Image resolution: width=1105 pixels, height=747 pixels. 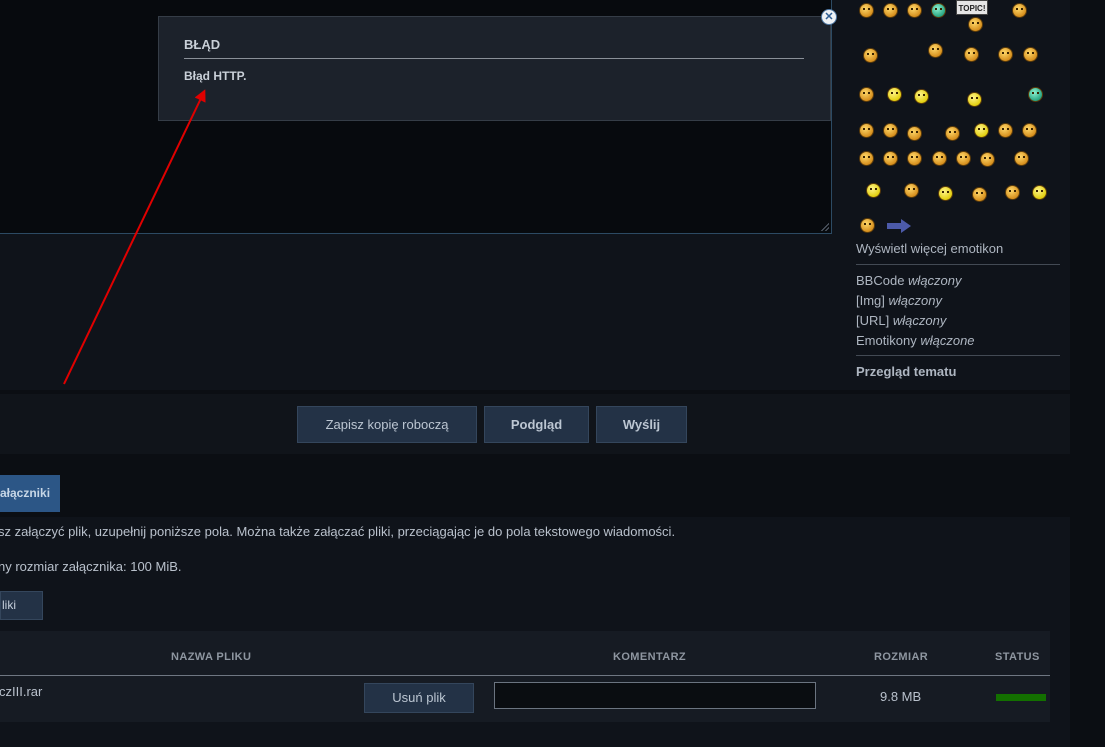 I want to click on banana-emoticon-icon, so click(x=873, y=190).